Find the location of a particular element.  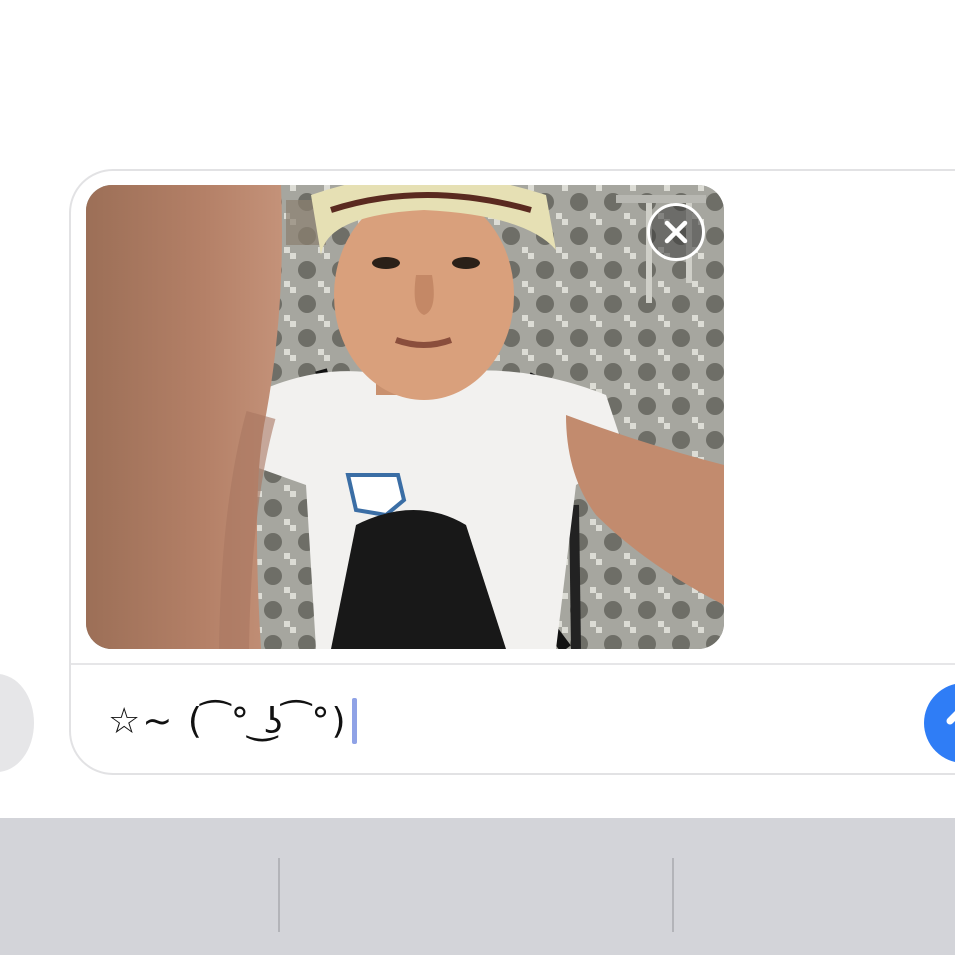

close-icon is located at coordinates (676, 232).